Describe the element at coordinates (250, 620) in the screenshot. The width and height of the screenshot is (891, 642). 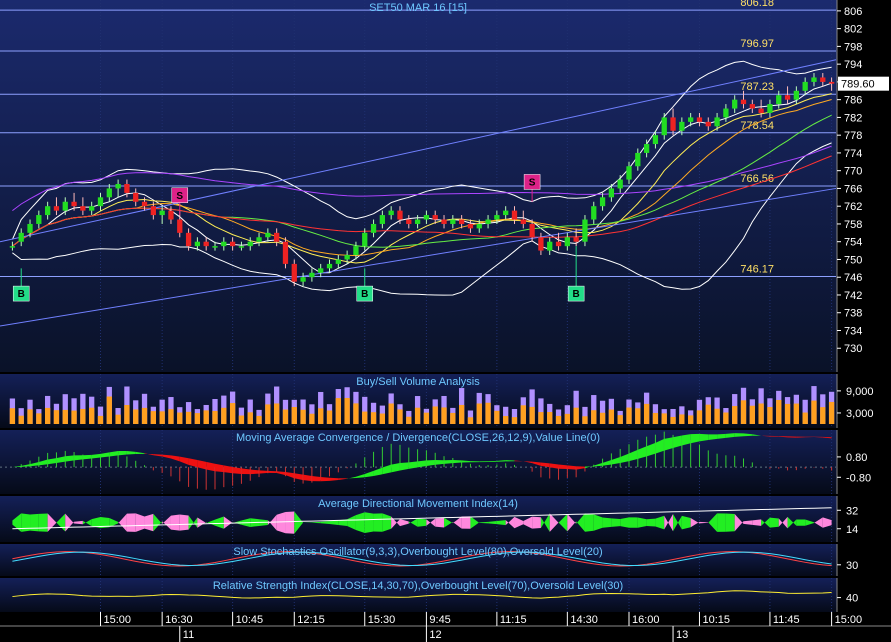
I see `time-tick-label: 10:45` at that location.